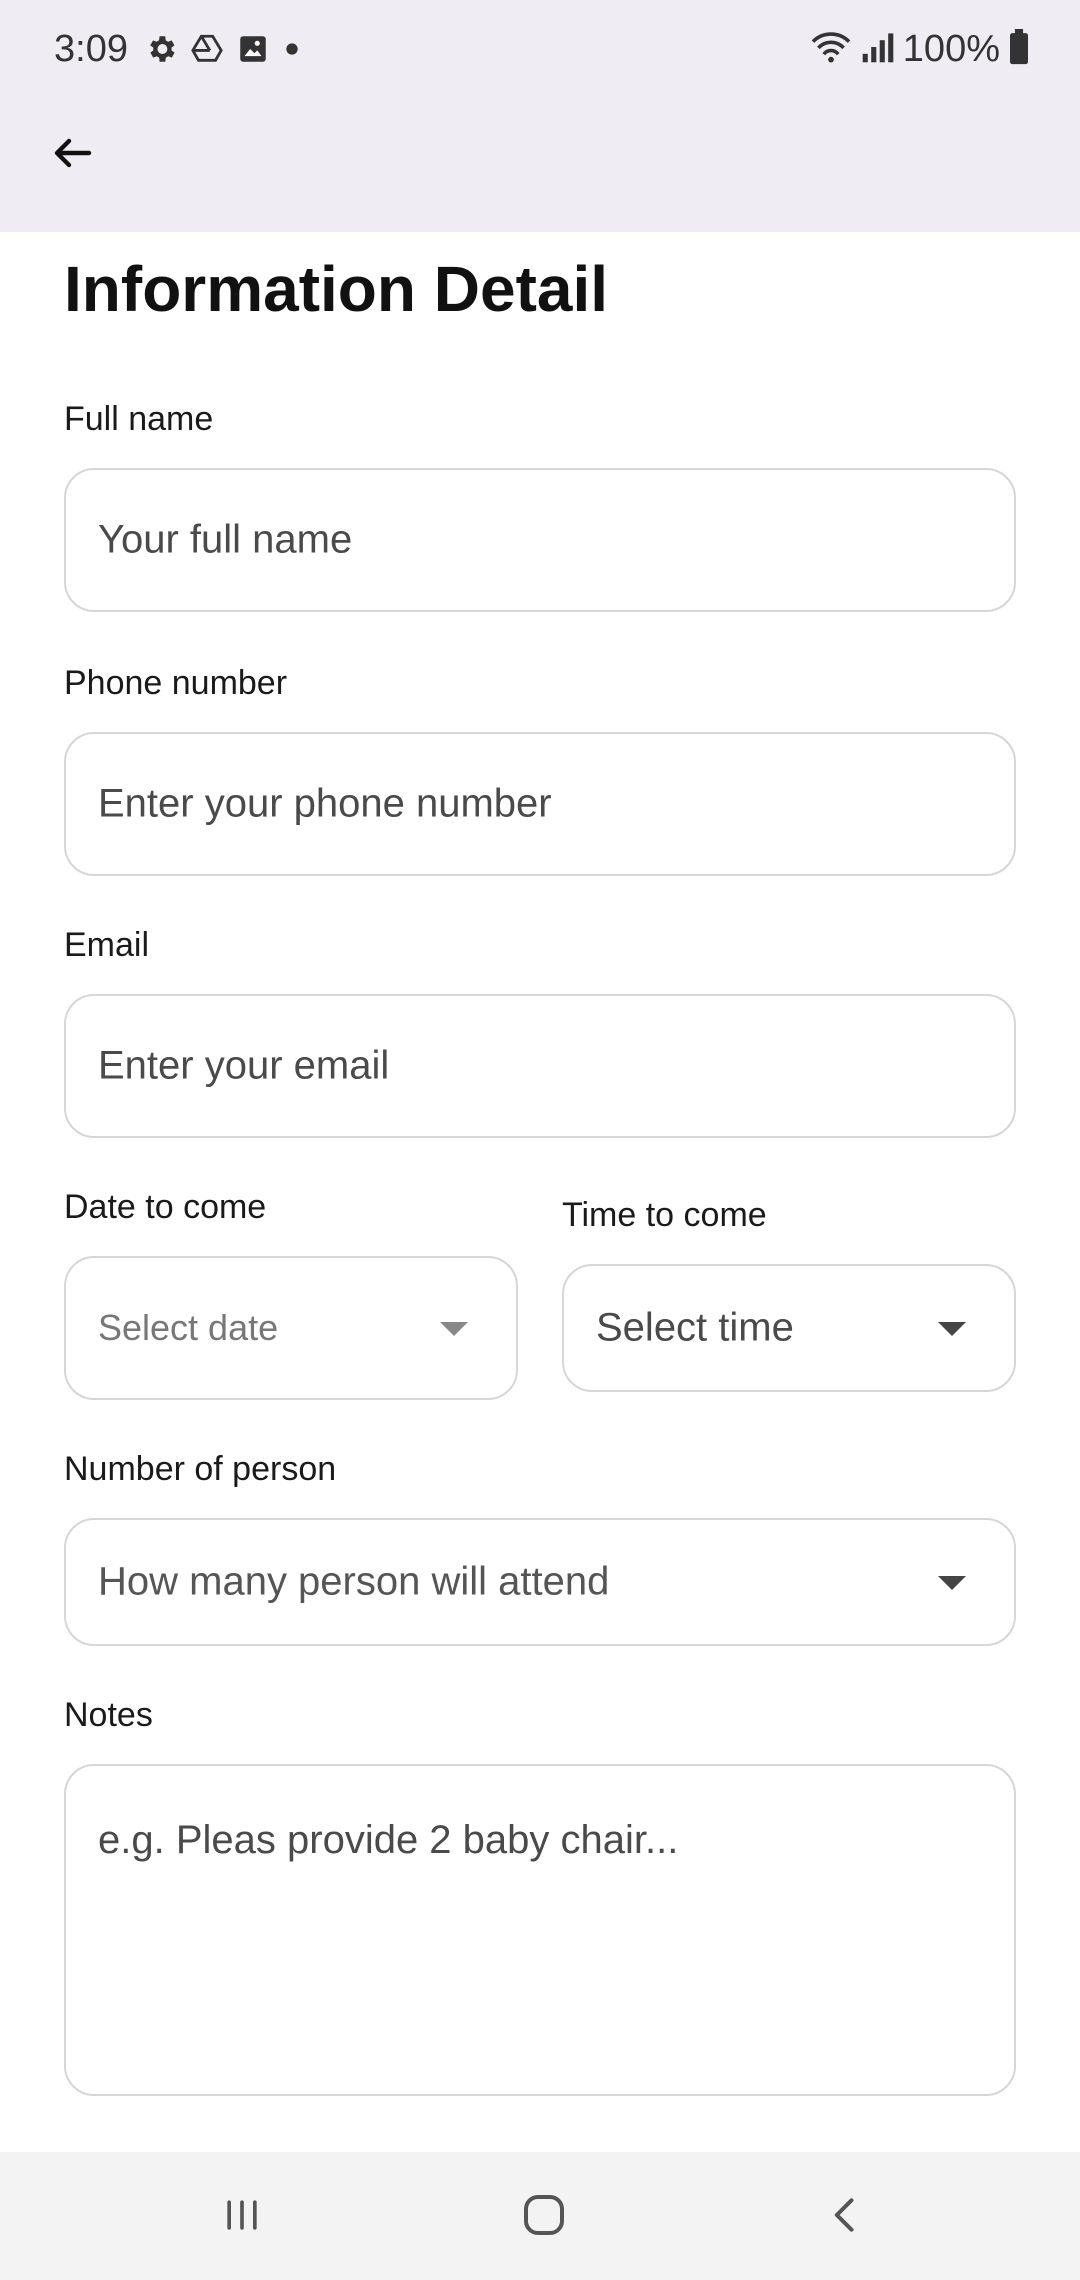 The width and height of the screenshot is (1080, 2280). Describe the element at coordinates (139, 419) in the screenshot. I see `full-name-label: Full name` at that location.